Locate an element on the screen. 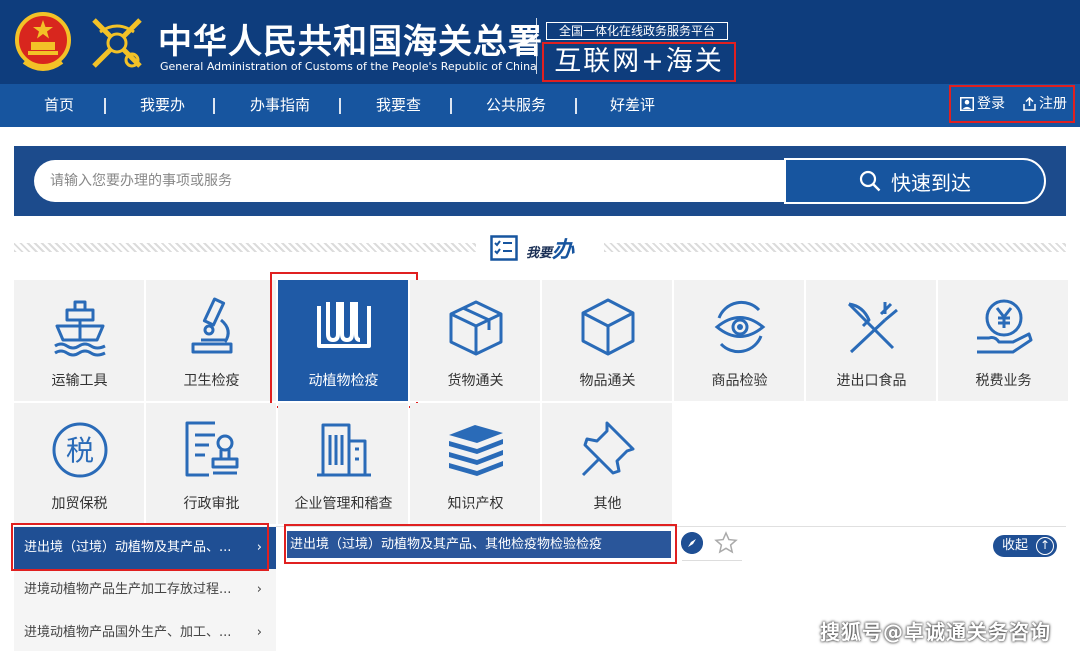  test-tubes-icon is located at coordinates (344, 325).